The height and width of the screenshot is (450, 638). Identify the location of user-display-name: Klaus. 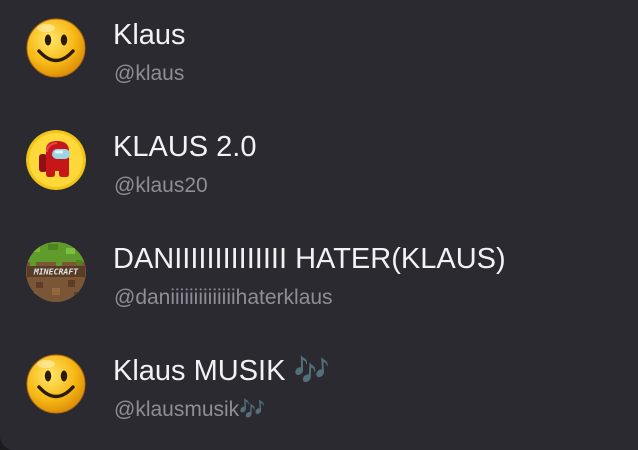
(149, 35).